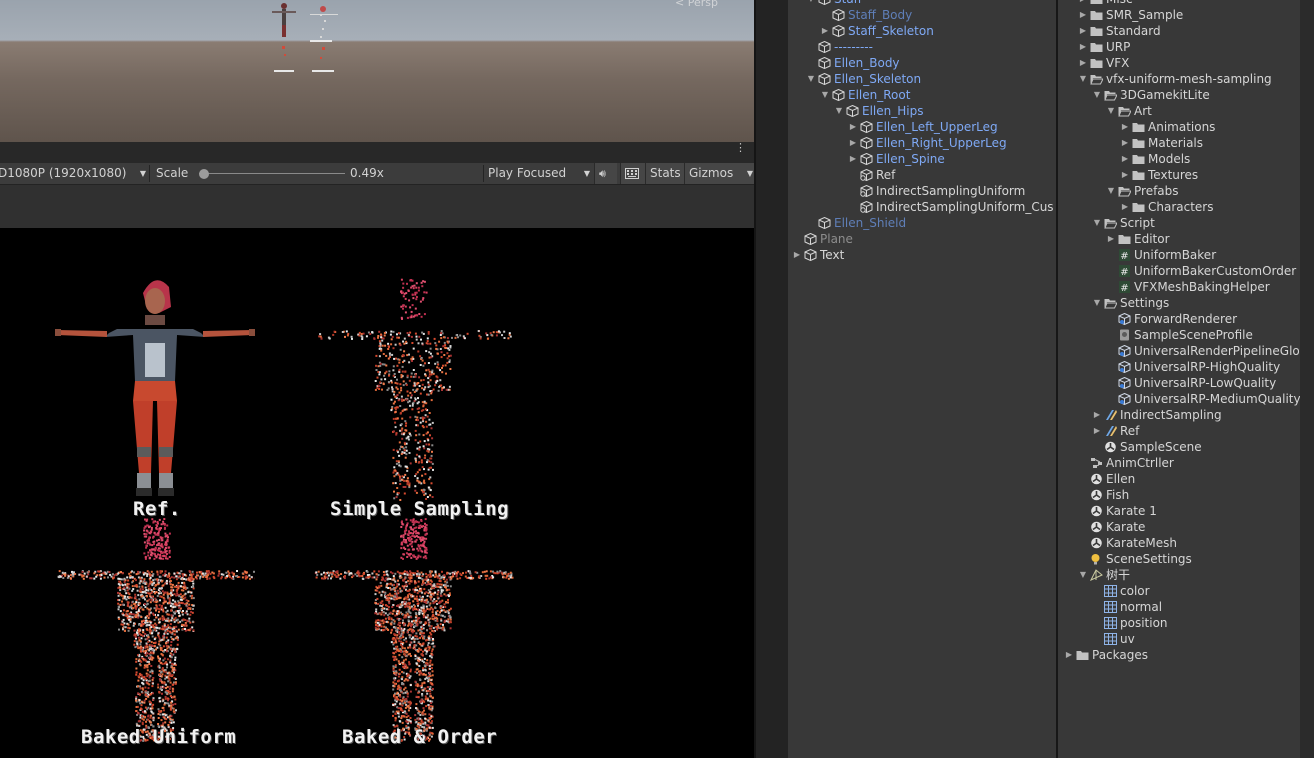 This screenshot has height=758, width=1314. Describe the element at coordinates (1179, 3) in the screenshot. I see `project-item-row: ▶ Misc` at that location.